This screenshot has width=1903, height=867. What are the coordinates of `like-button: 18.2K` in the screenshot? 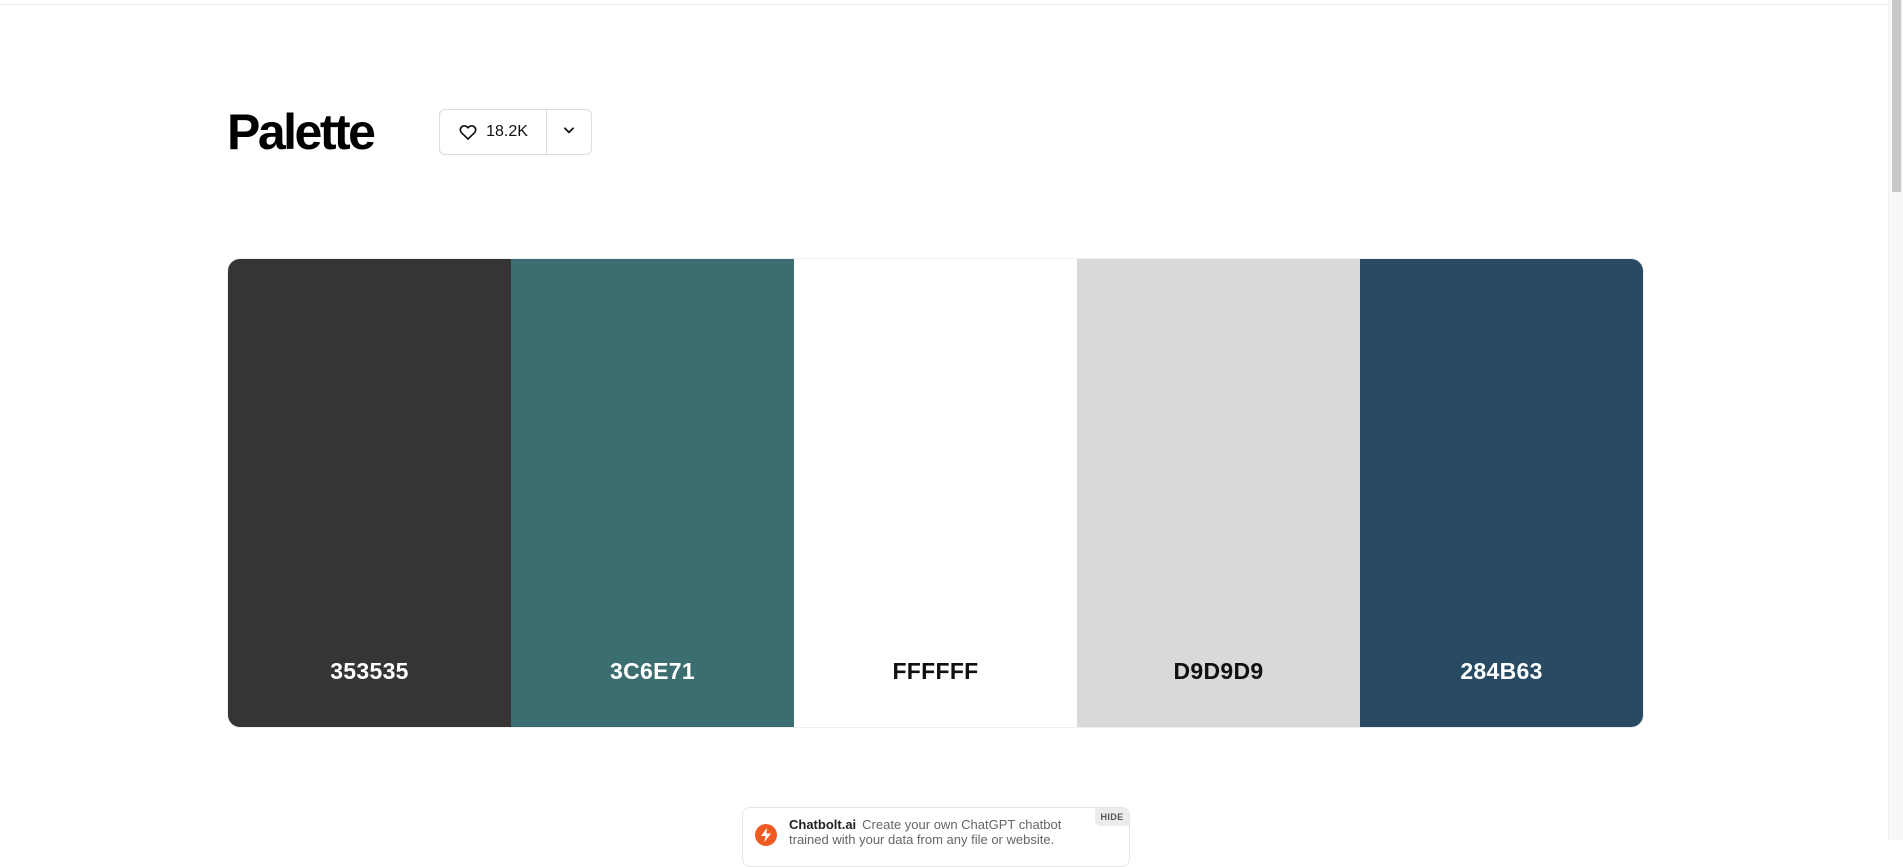 It's located at (493, 132).